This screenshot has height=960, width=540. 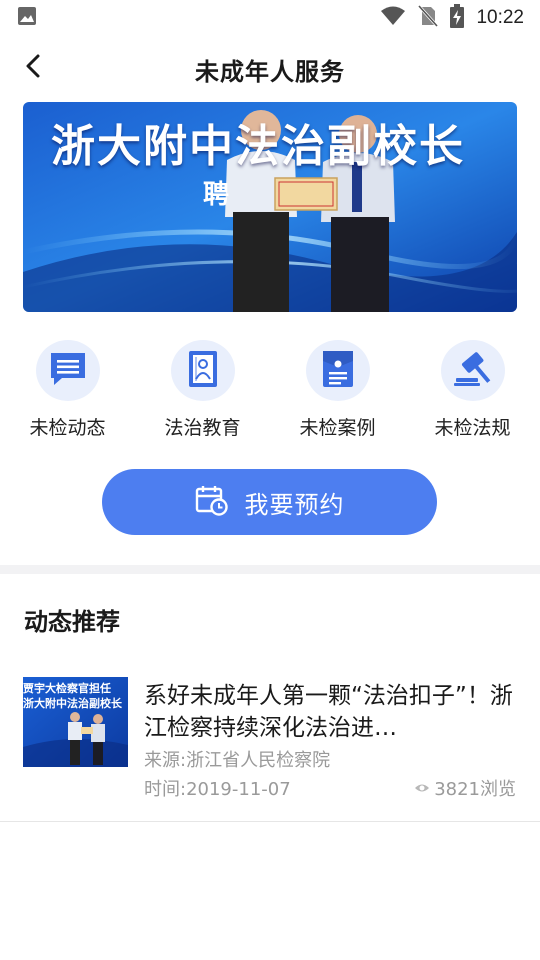 I want to click on news-time: 时间:2019-11-07, so click(x=217, y=788).